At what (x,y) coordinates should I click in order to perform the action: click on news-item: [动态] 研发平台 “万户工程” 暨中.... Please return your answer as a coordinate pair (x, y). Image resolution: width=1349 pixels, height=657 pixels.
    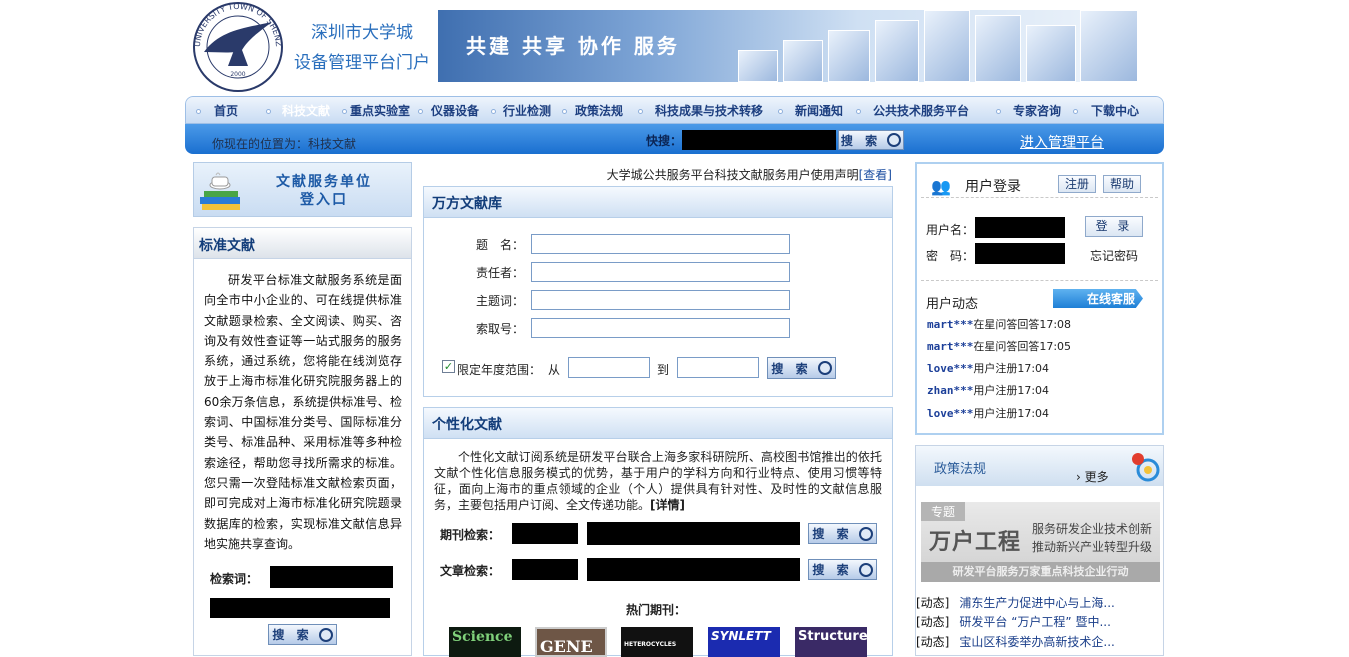
    Looking at the image, I should click on (1013, 621).